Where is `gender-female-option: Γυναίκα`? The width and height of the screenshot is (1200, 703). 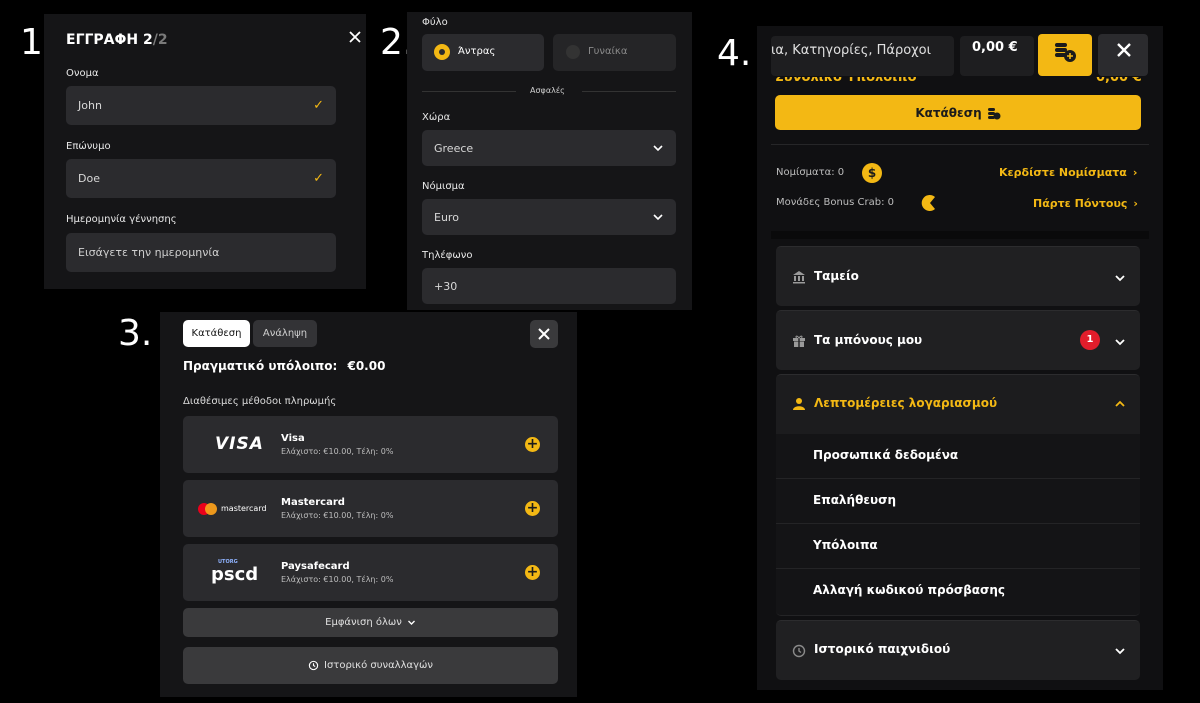 gender-female-option: Γυναίκα is located at coordinates (614, 52).